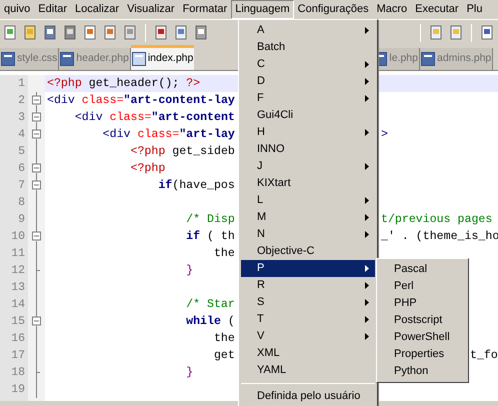 The height and width of the screenshot is (406, 498). I want to click on line-number: 12, so click(18, 271).